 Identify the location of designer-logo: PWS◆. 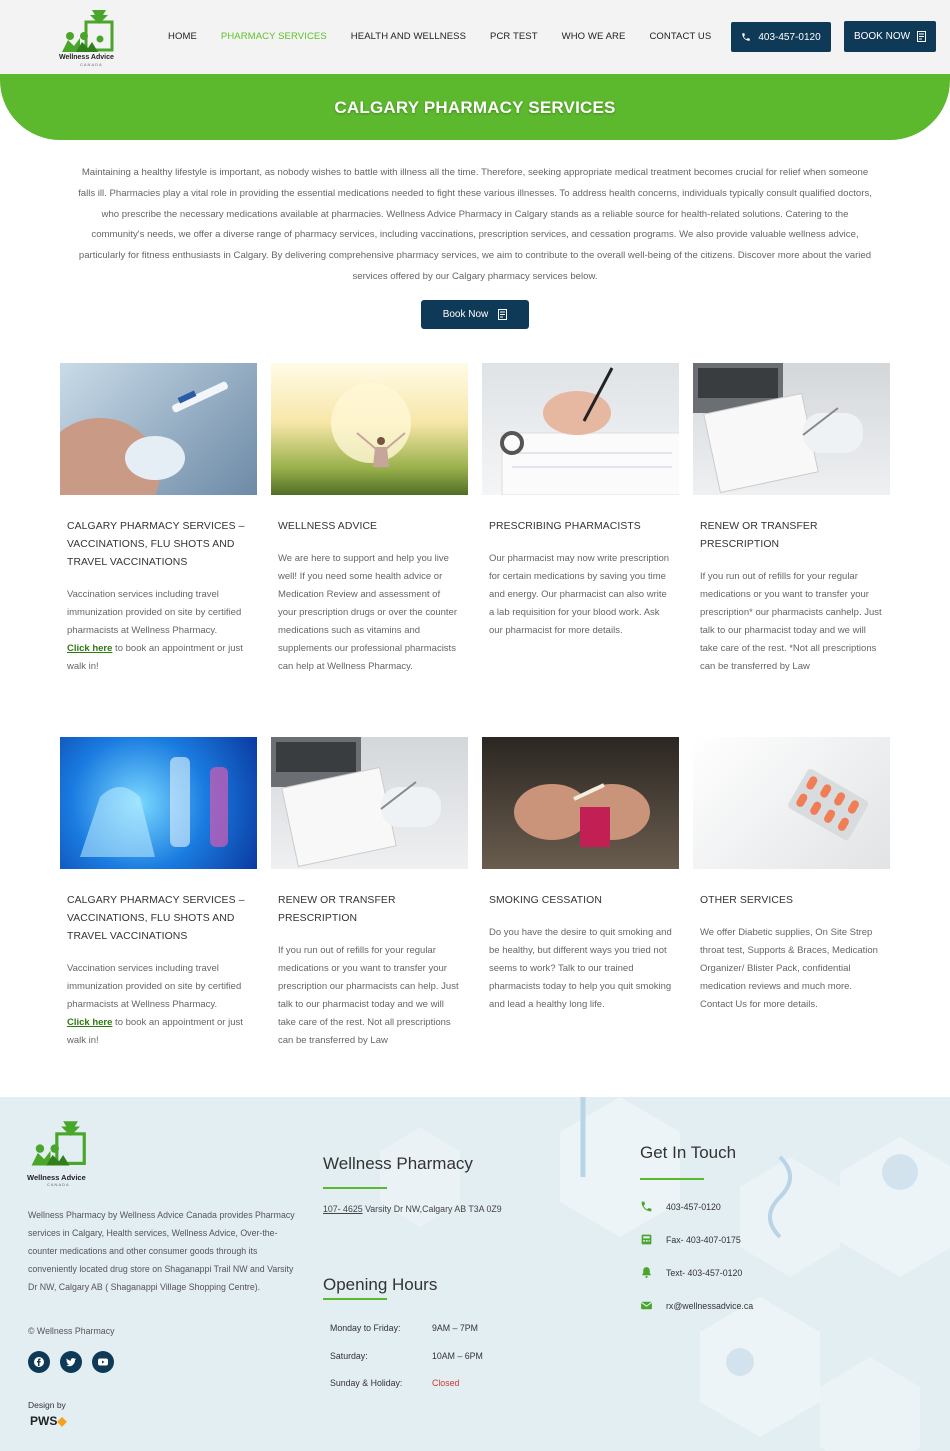
(48, 1421).